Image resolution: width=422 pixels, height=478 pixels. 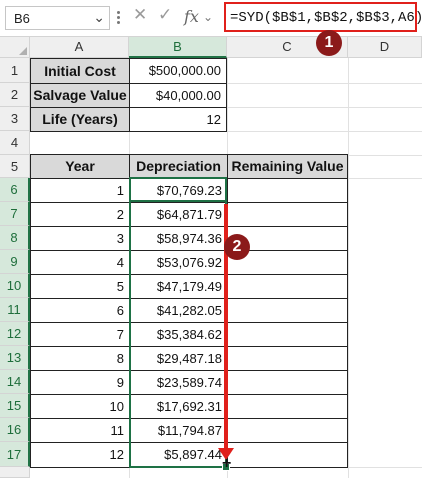 I want to click on cell-depreciation: $70,769.23, so click(x=178, y=190).